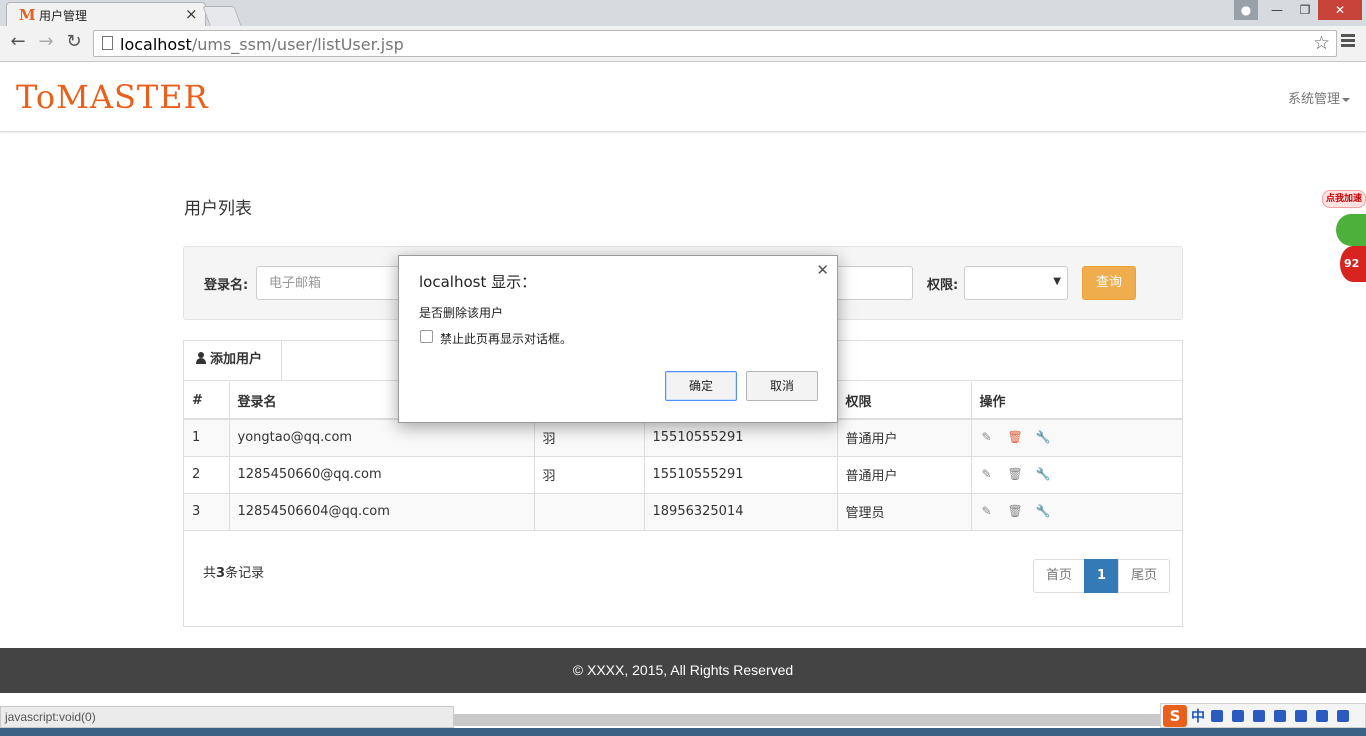  I want to click on tools-icon, so click(1343, 715).